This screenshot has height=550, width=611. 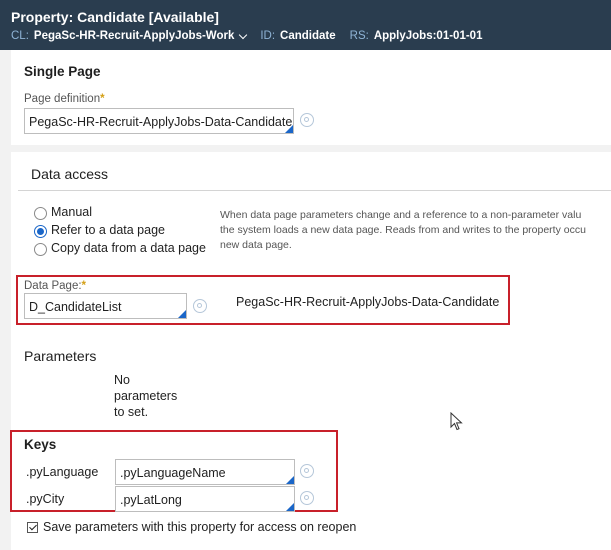 What do you see at coordinates (40, 249) in the screenshot?
I see `copy-data-page-radio` at bounding box center [40, 249].